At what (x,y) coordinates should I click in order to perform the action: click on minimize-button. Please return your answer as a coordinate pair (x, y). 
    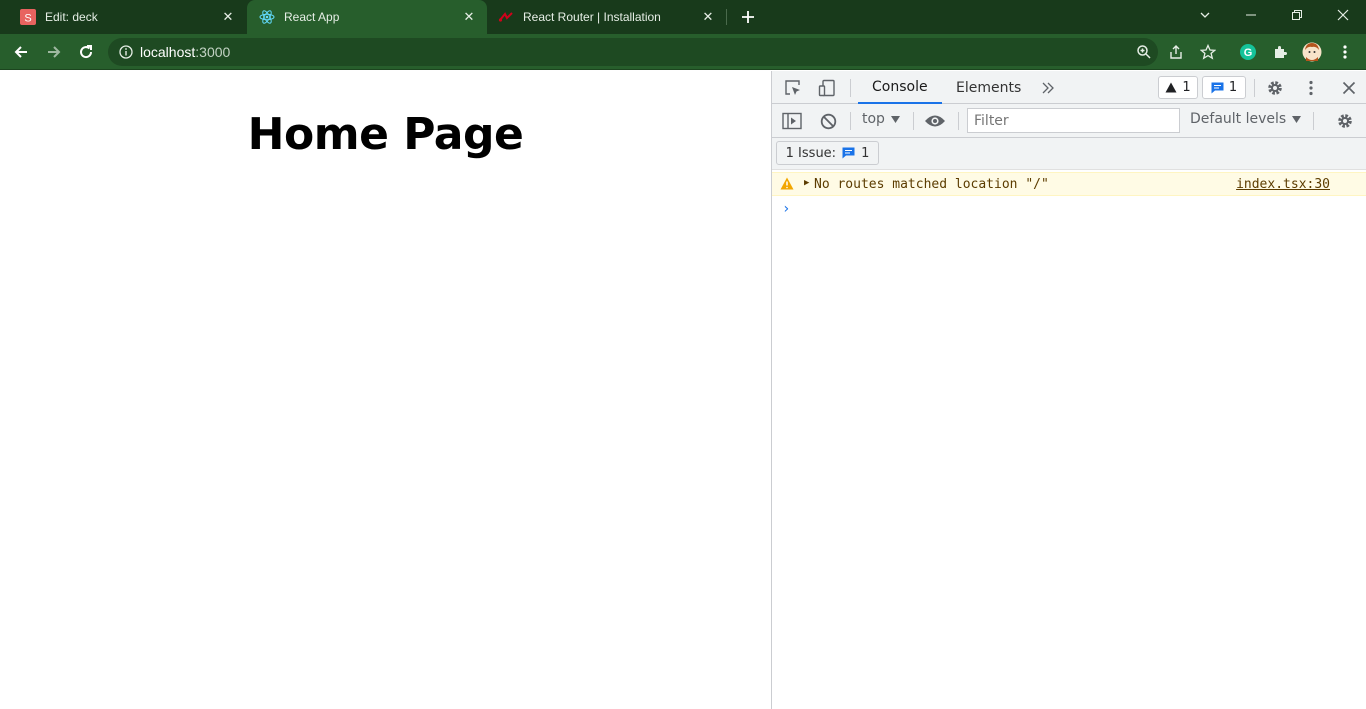
    Looking at the image, I should click on (1251, 15).